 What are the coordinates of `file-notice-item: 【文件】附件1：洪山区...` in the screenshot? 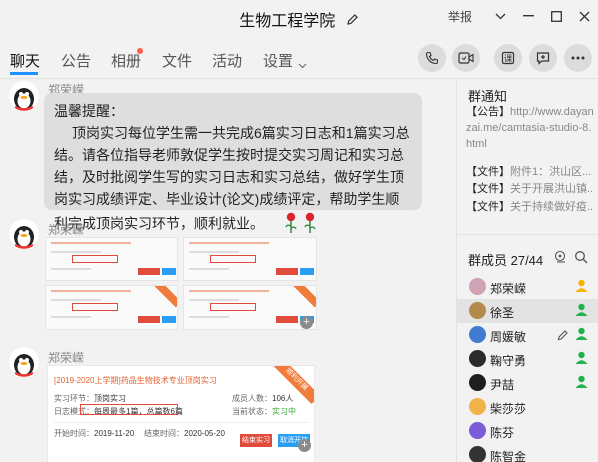 It's located at (530, 172).